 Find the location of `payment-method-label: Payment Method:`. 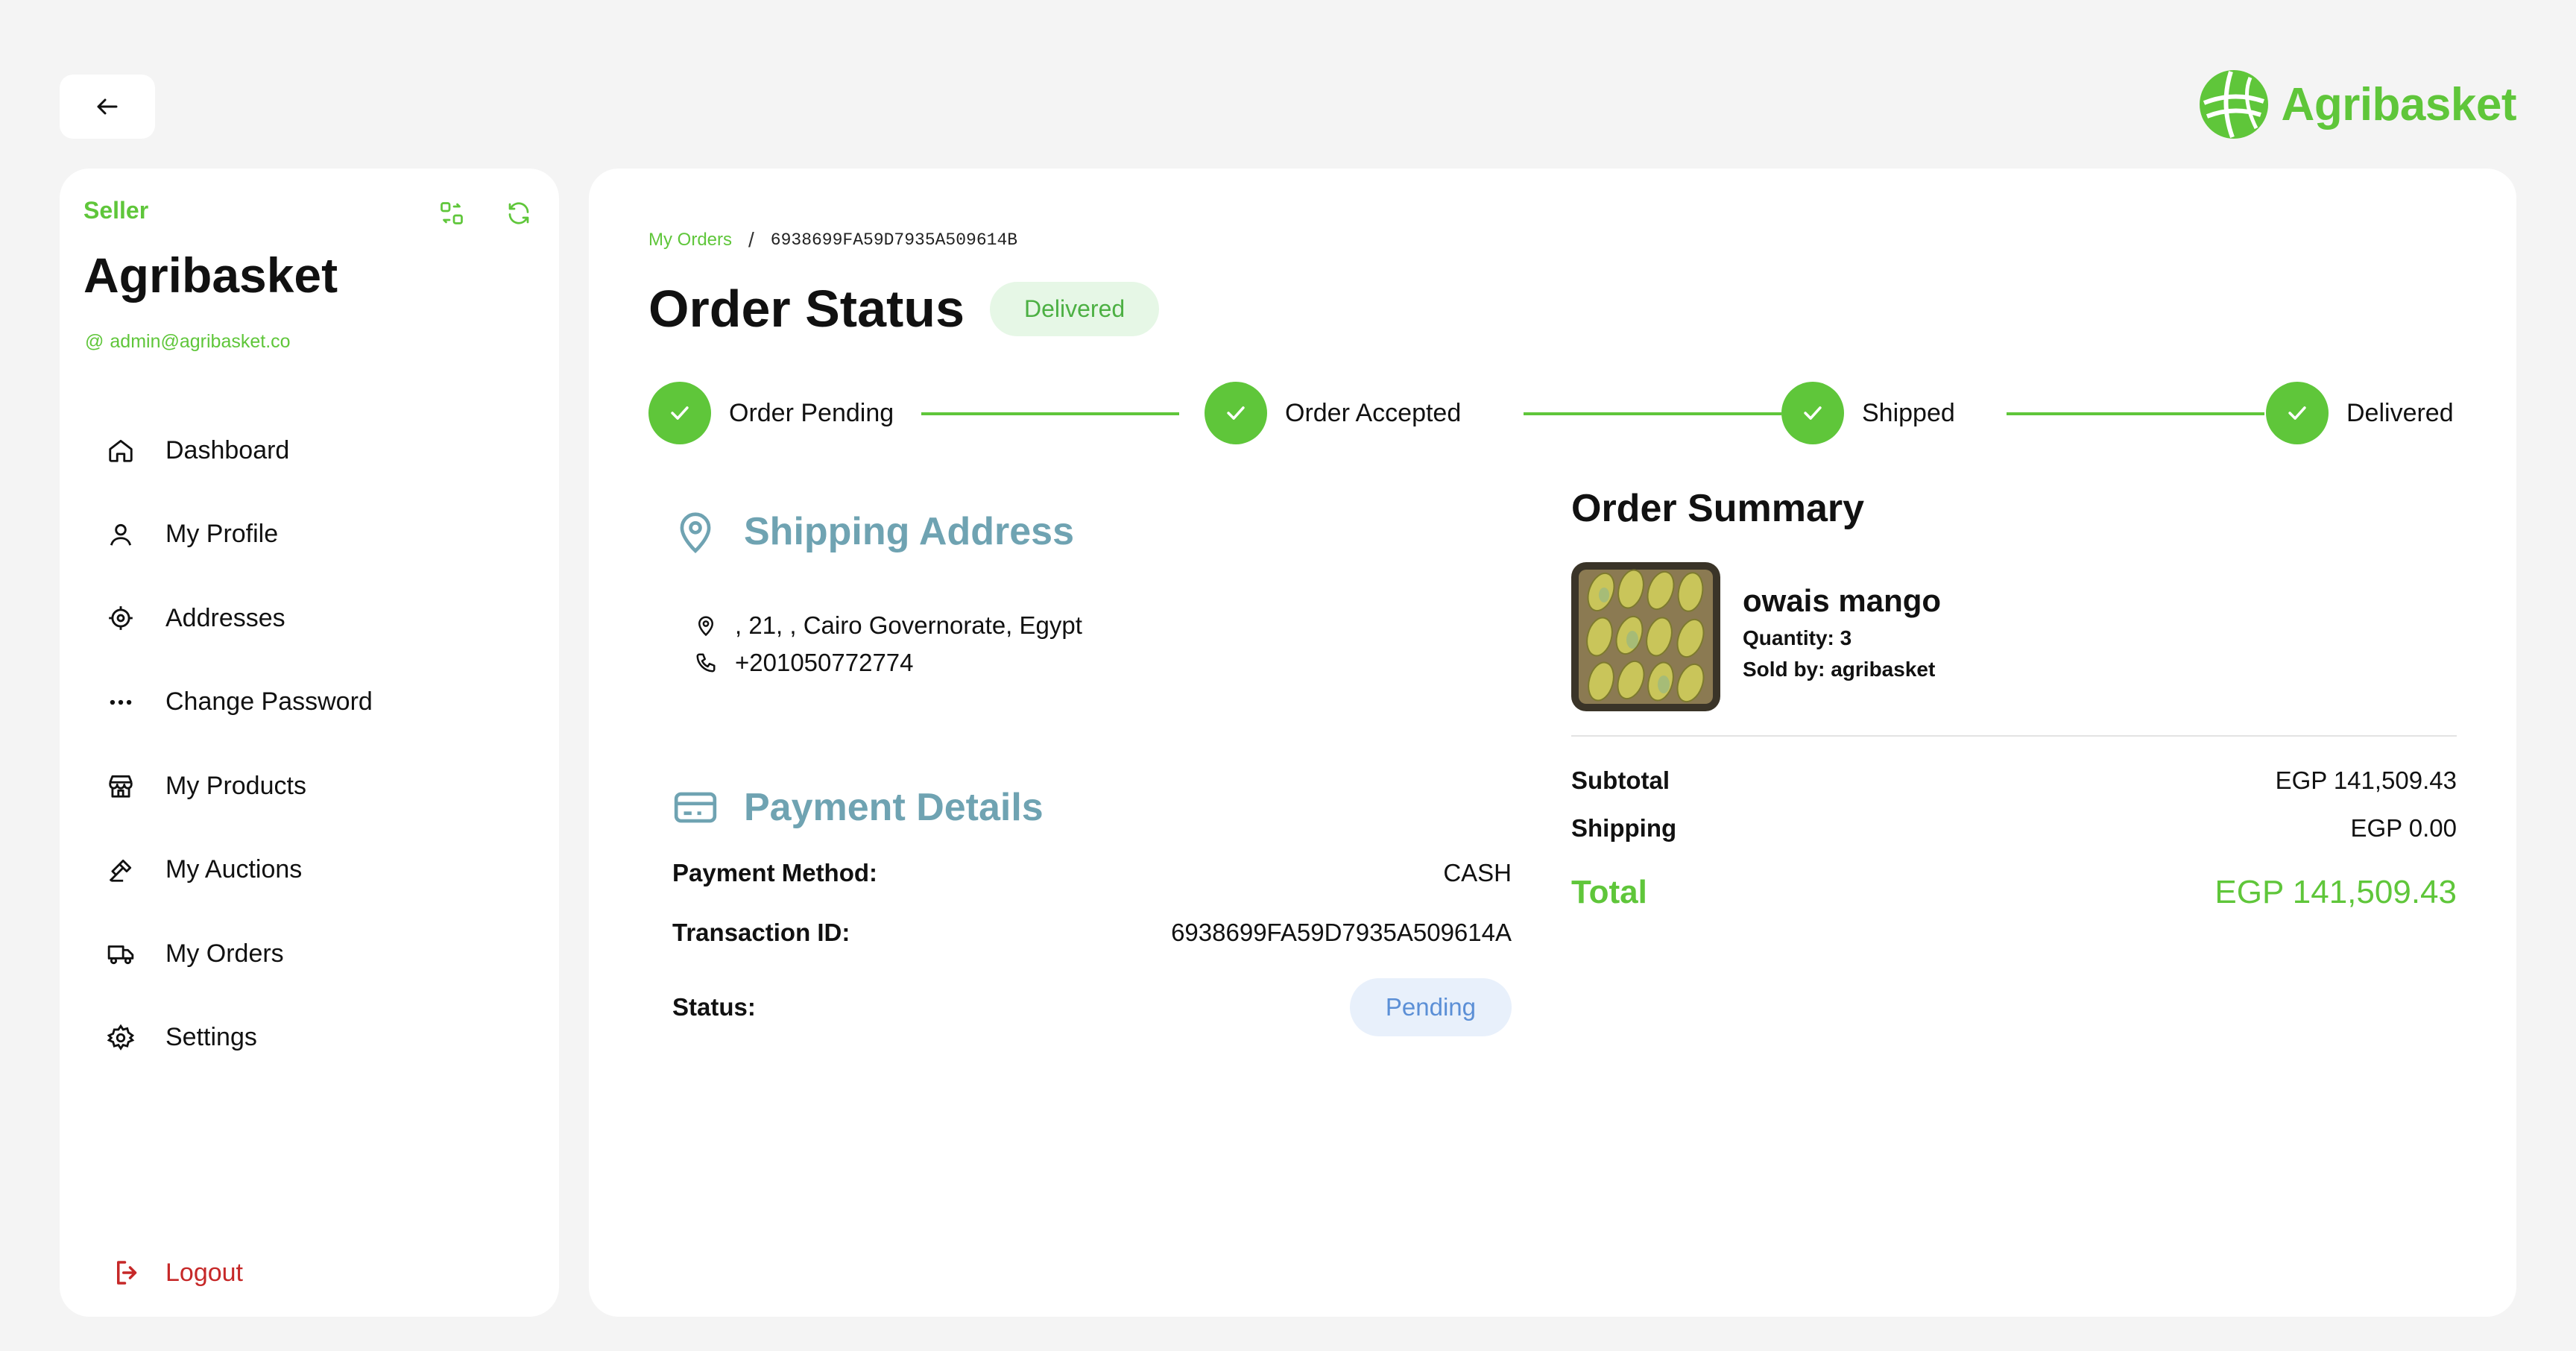

payment-method-label: Payment Method: is located at coordinates (775, 873).